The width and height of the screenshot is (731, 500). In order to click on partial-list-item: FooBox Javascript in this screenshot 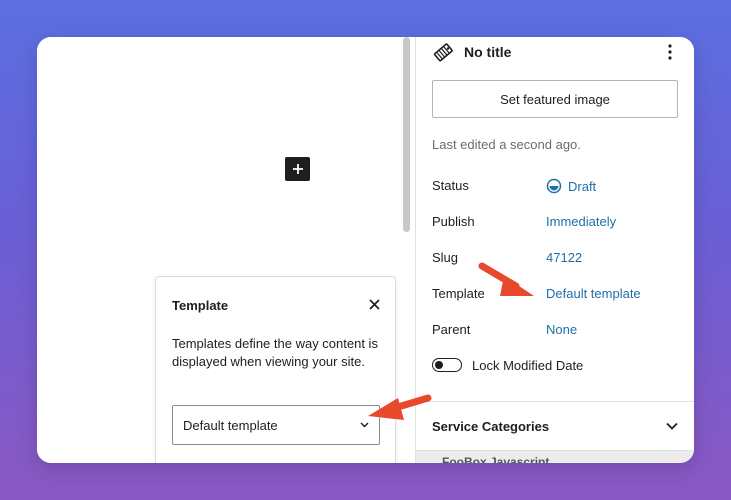, I will do `click(496, 459)`.